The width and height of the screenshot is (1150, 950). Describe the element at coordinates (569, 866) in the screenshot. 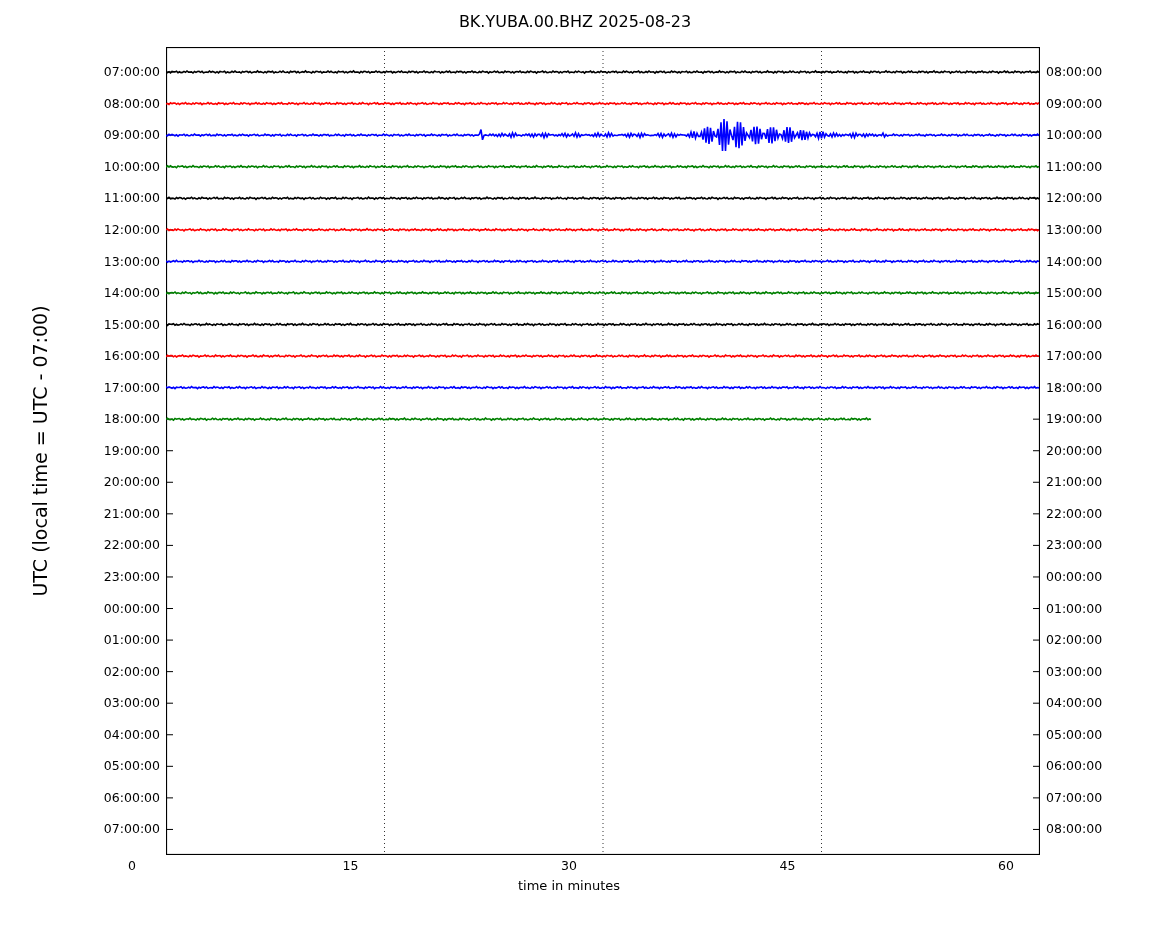

I see `x-tick-label: 30` at that location.